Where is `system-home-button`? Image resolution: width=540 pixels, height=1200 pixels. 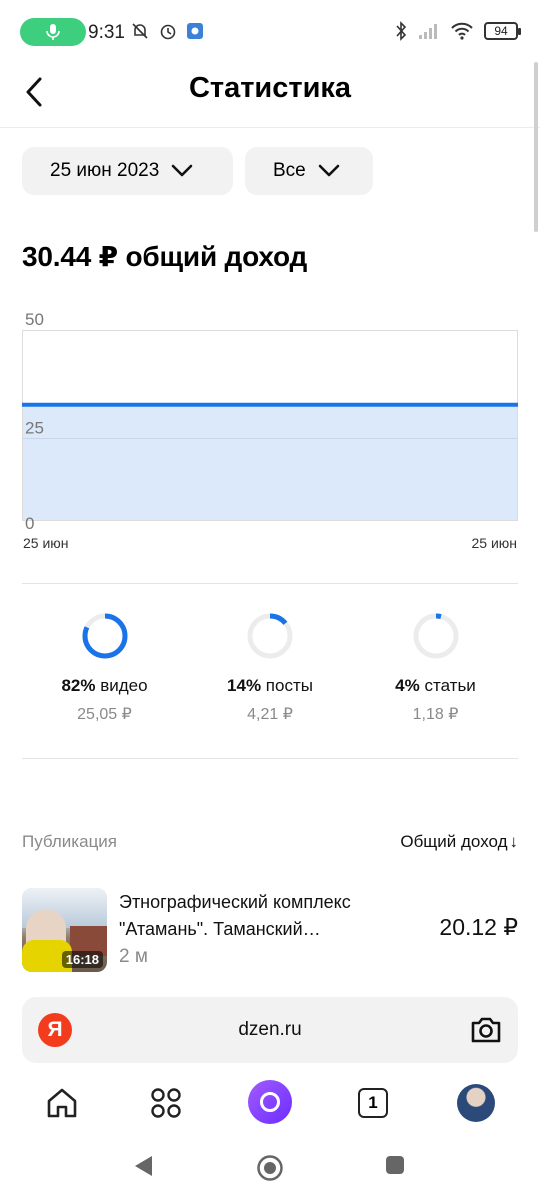
system-home-button is located at coordinates (270, 1170).